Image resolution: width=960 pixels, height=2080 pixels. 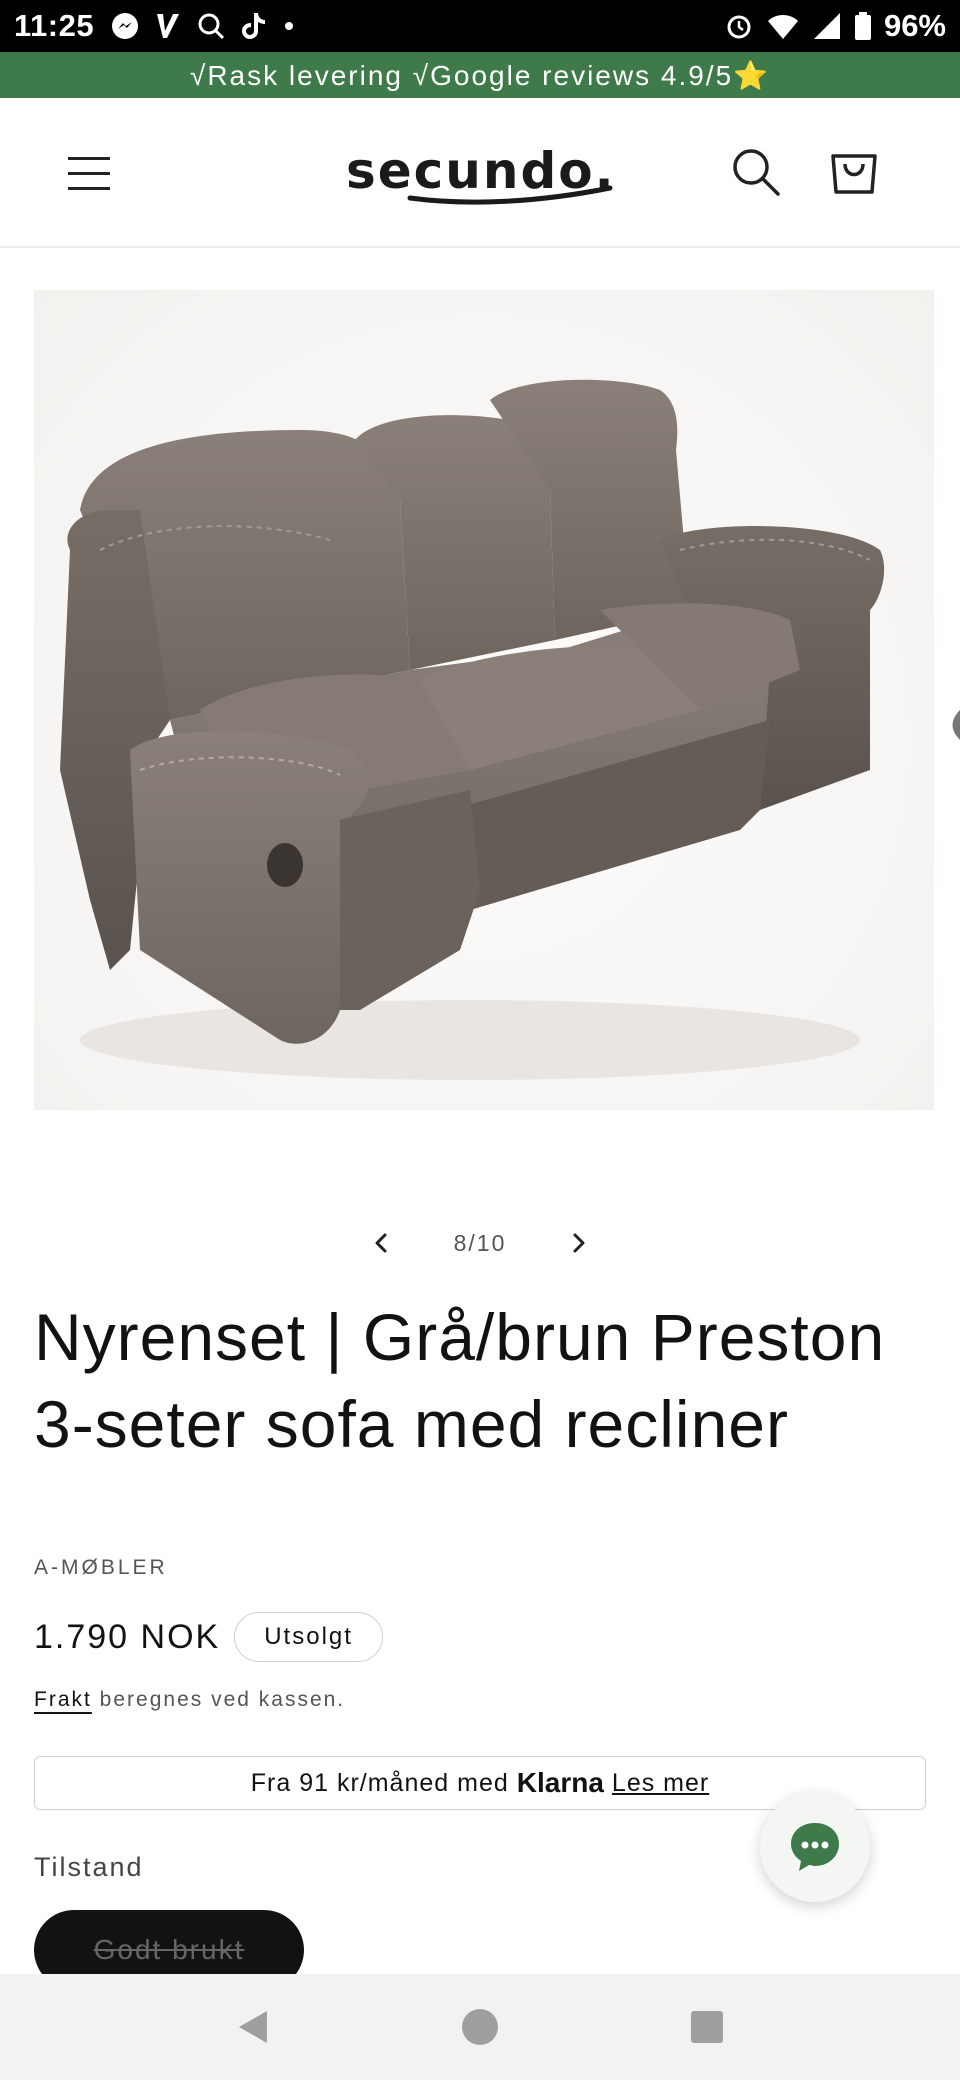 I want to click on nav-home-button, so click(x=480, y=2027).